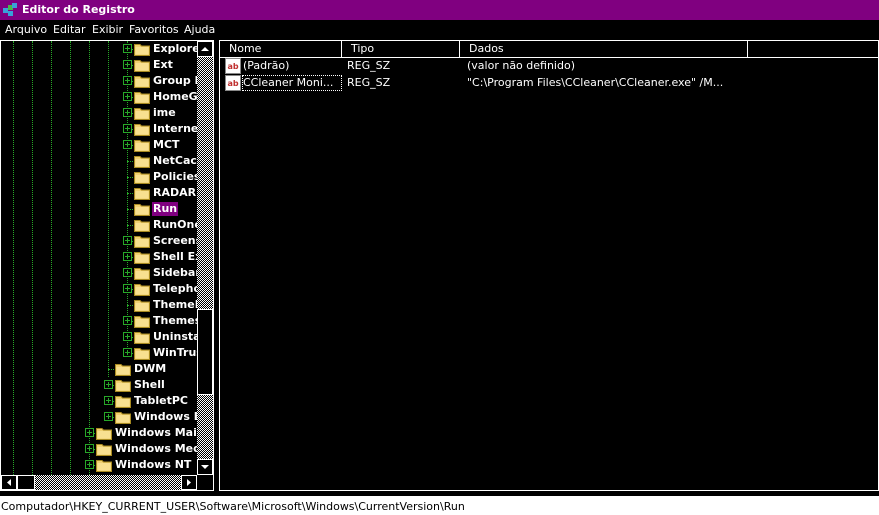  Describe the element at coordinates (69, 29) in the screenshot. I see `menu-editar: Editar` at that location.